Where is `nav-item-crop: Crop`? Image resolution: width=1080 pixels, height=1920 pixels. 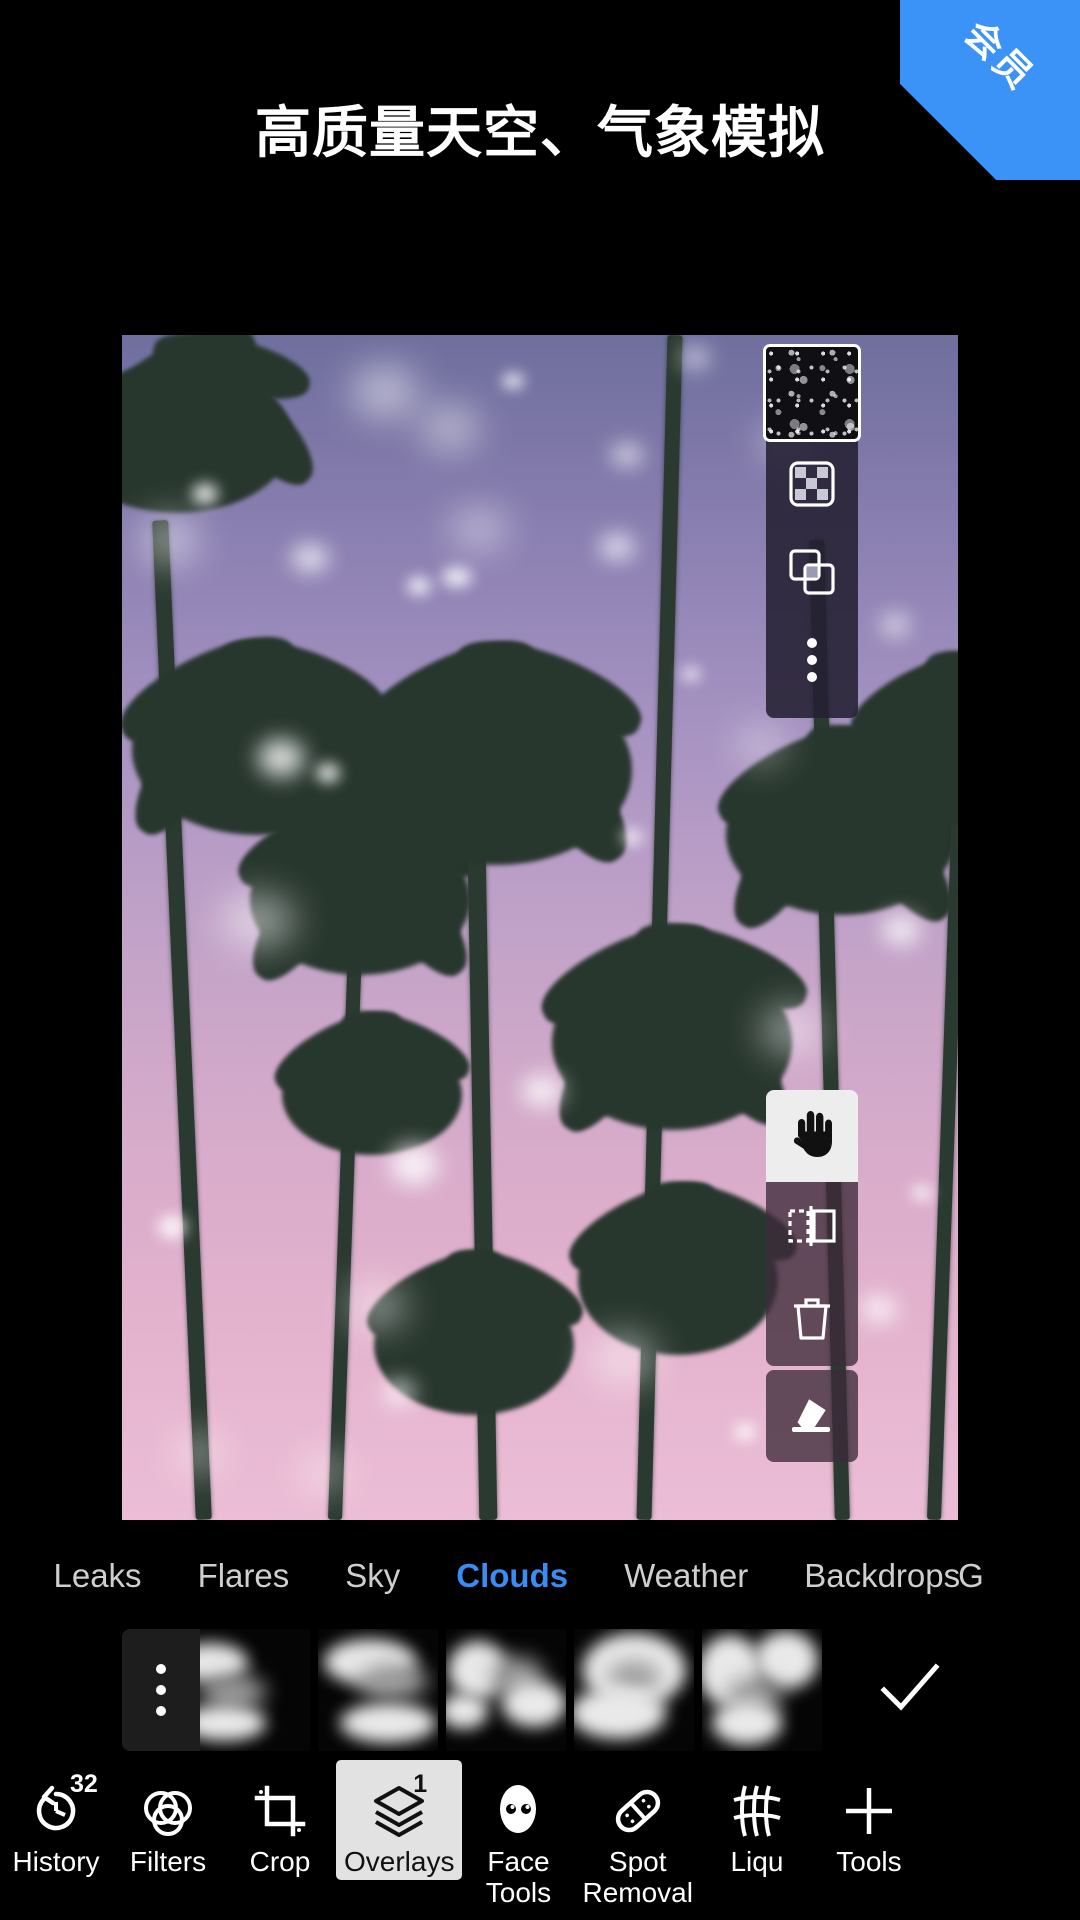
nav-item-crop: Crop is located at coordinates (280, 1818).